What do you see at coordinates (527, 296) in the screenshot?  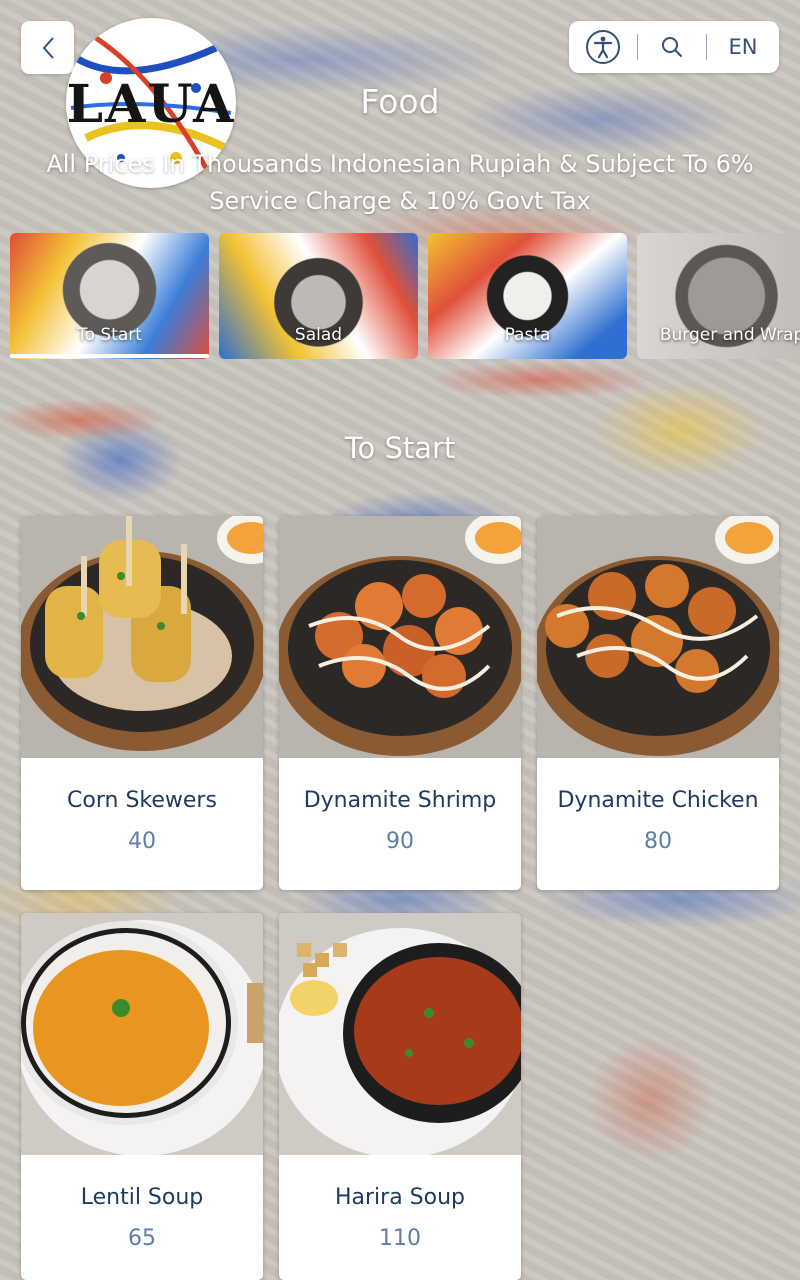 I see `category-pasta: Pasta` at bounding box center [527, 296].